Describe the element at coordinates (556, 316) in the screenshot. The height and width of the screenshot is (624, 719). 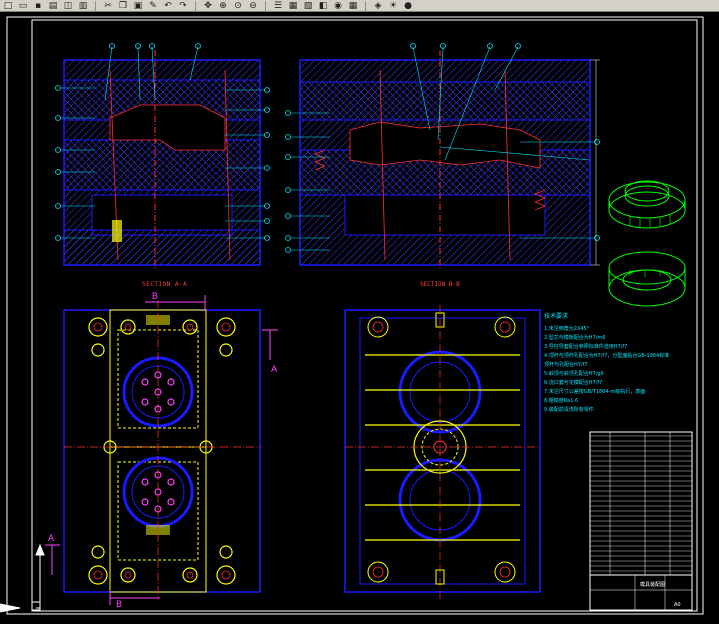
I see `notes-title: 技术要求` at that location.